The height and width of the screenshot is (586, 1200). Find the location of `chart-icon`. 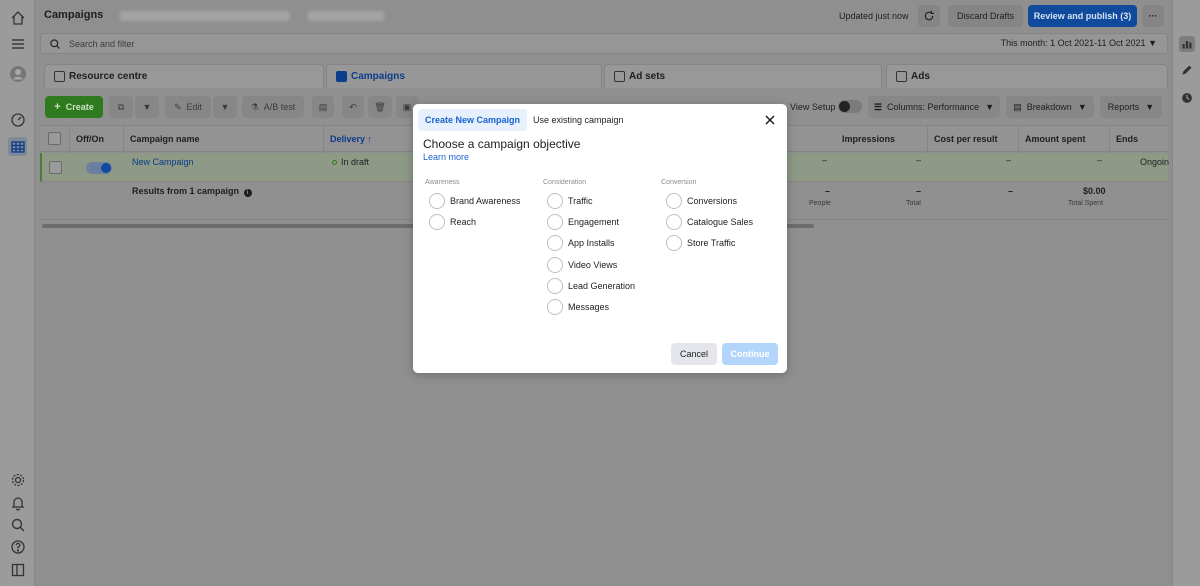

chart-icon is located at coordinates (1187, 44).